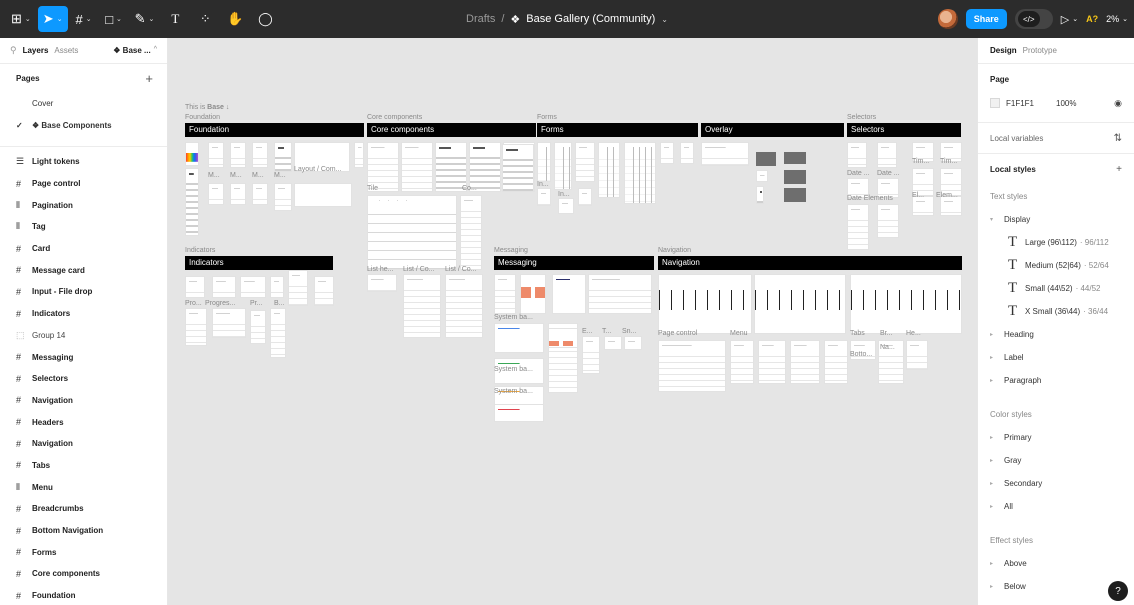 The width and height of the screenshot is (1134, 605). I want to click on layer-item: ⬚ Group 14, so click(83, 336).